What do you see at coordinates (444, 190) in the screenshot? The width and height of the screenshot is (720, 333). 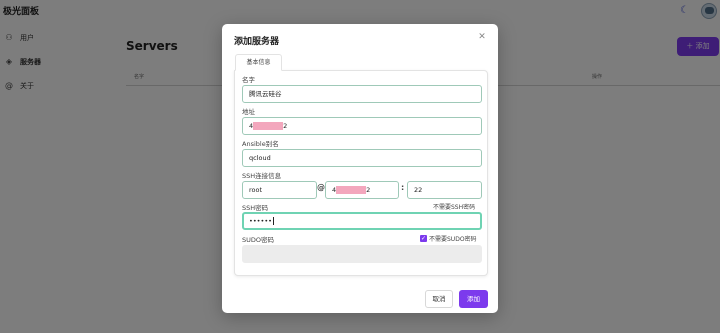 I see `ssh-port-input: 22` at bounding box center [444, 190].